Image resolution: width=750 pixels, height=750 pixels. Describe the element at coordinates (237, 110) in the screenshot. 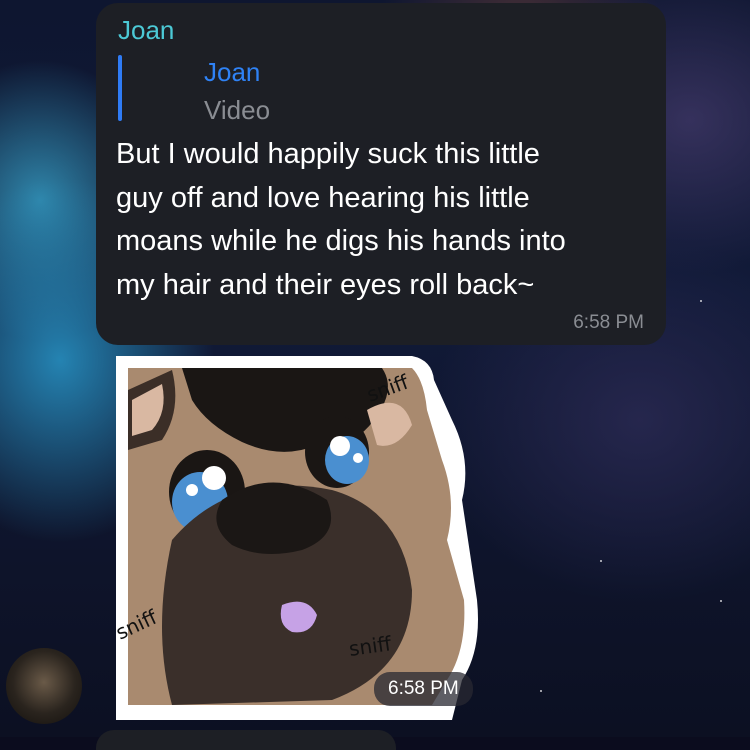

I see `reply-media-type: Video` at that location.